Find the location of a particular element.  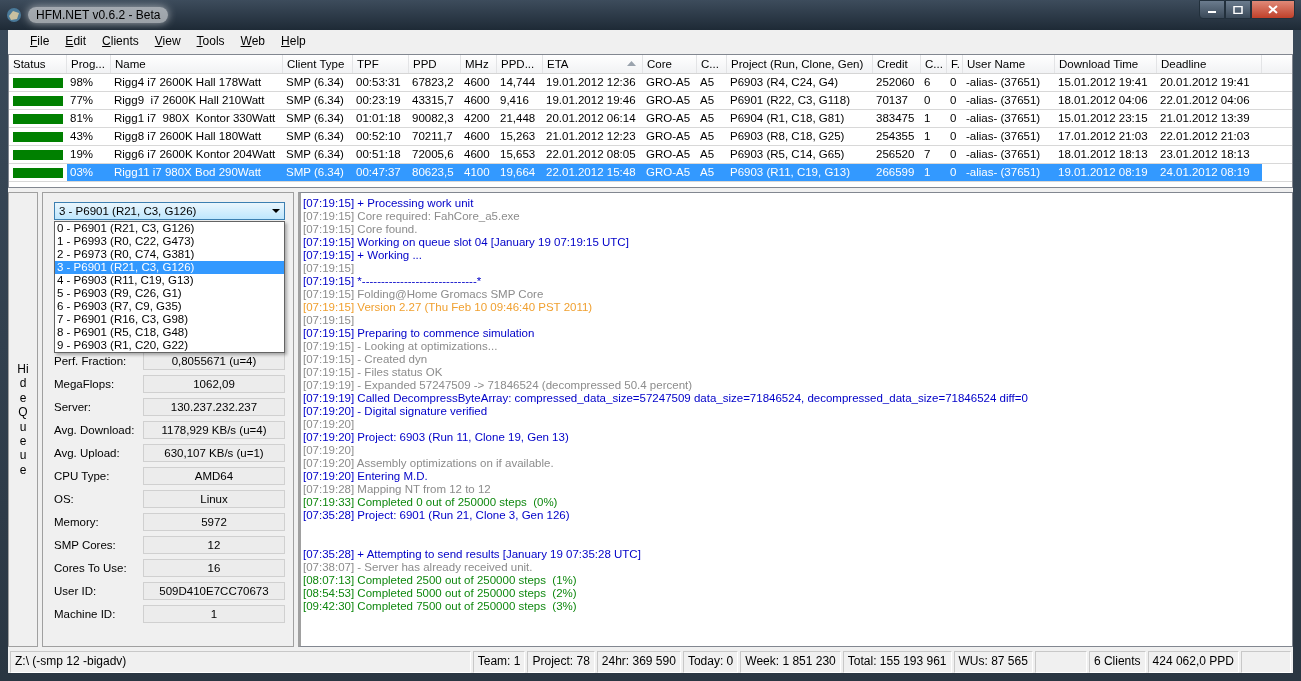

table-cell-text: 254355 is located at coordinates (895, 136).